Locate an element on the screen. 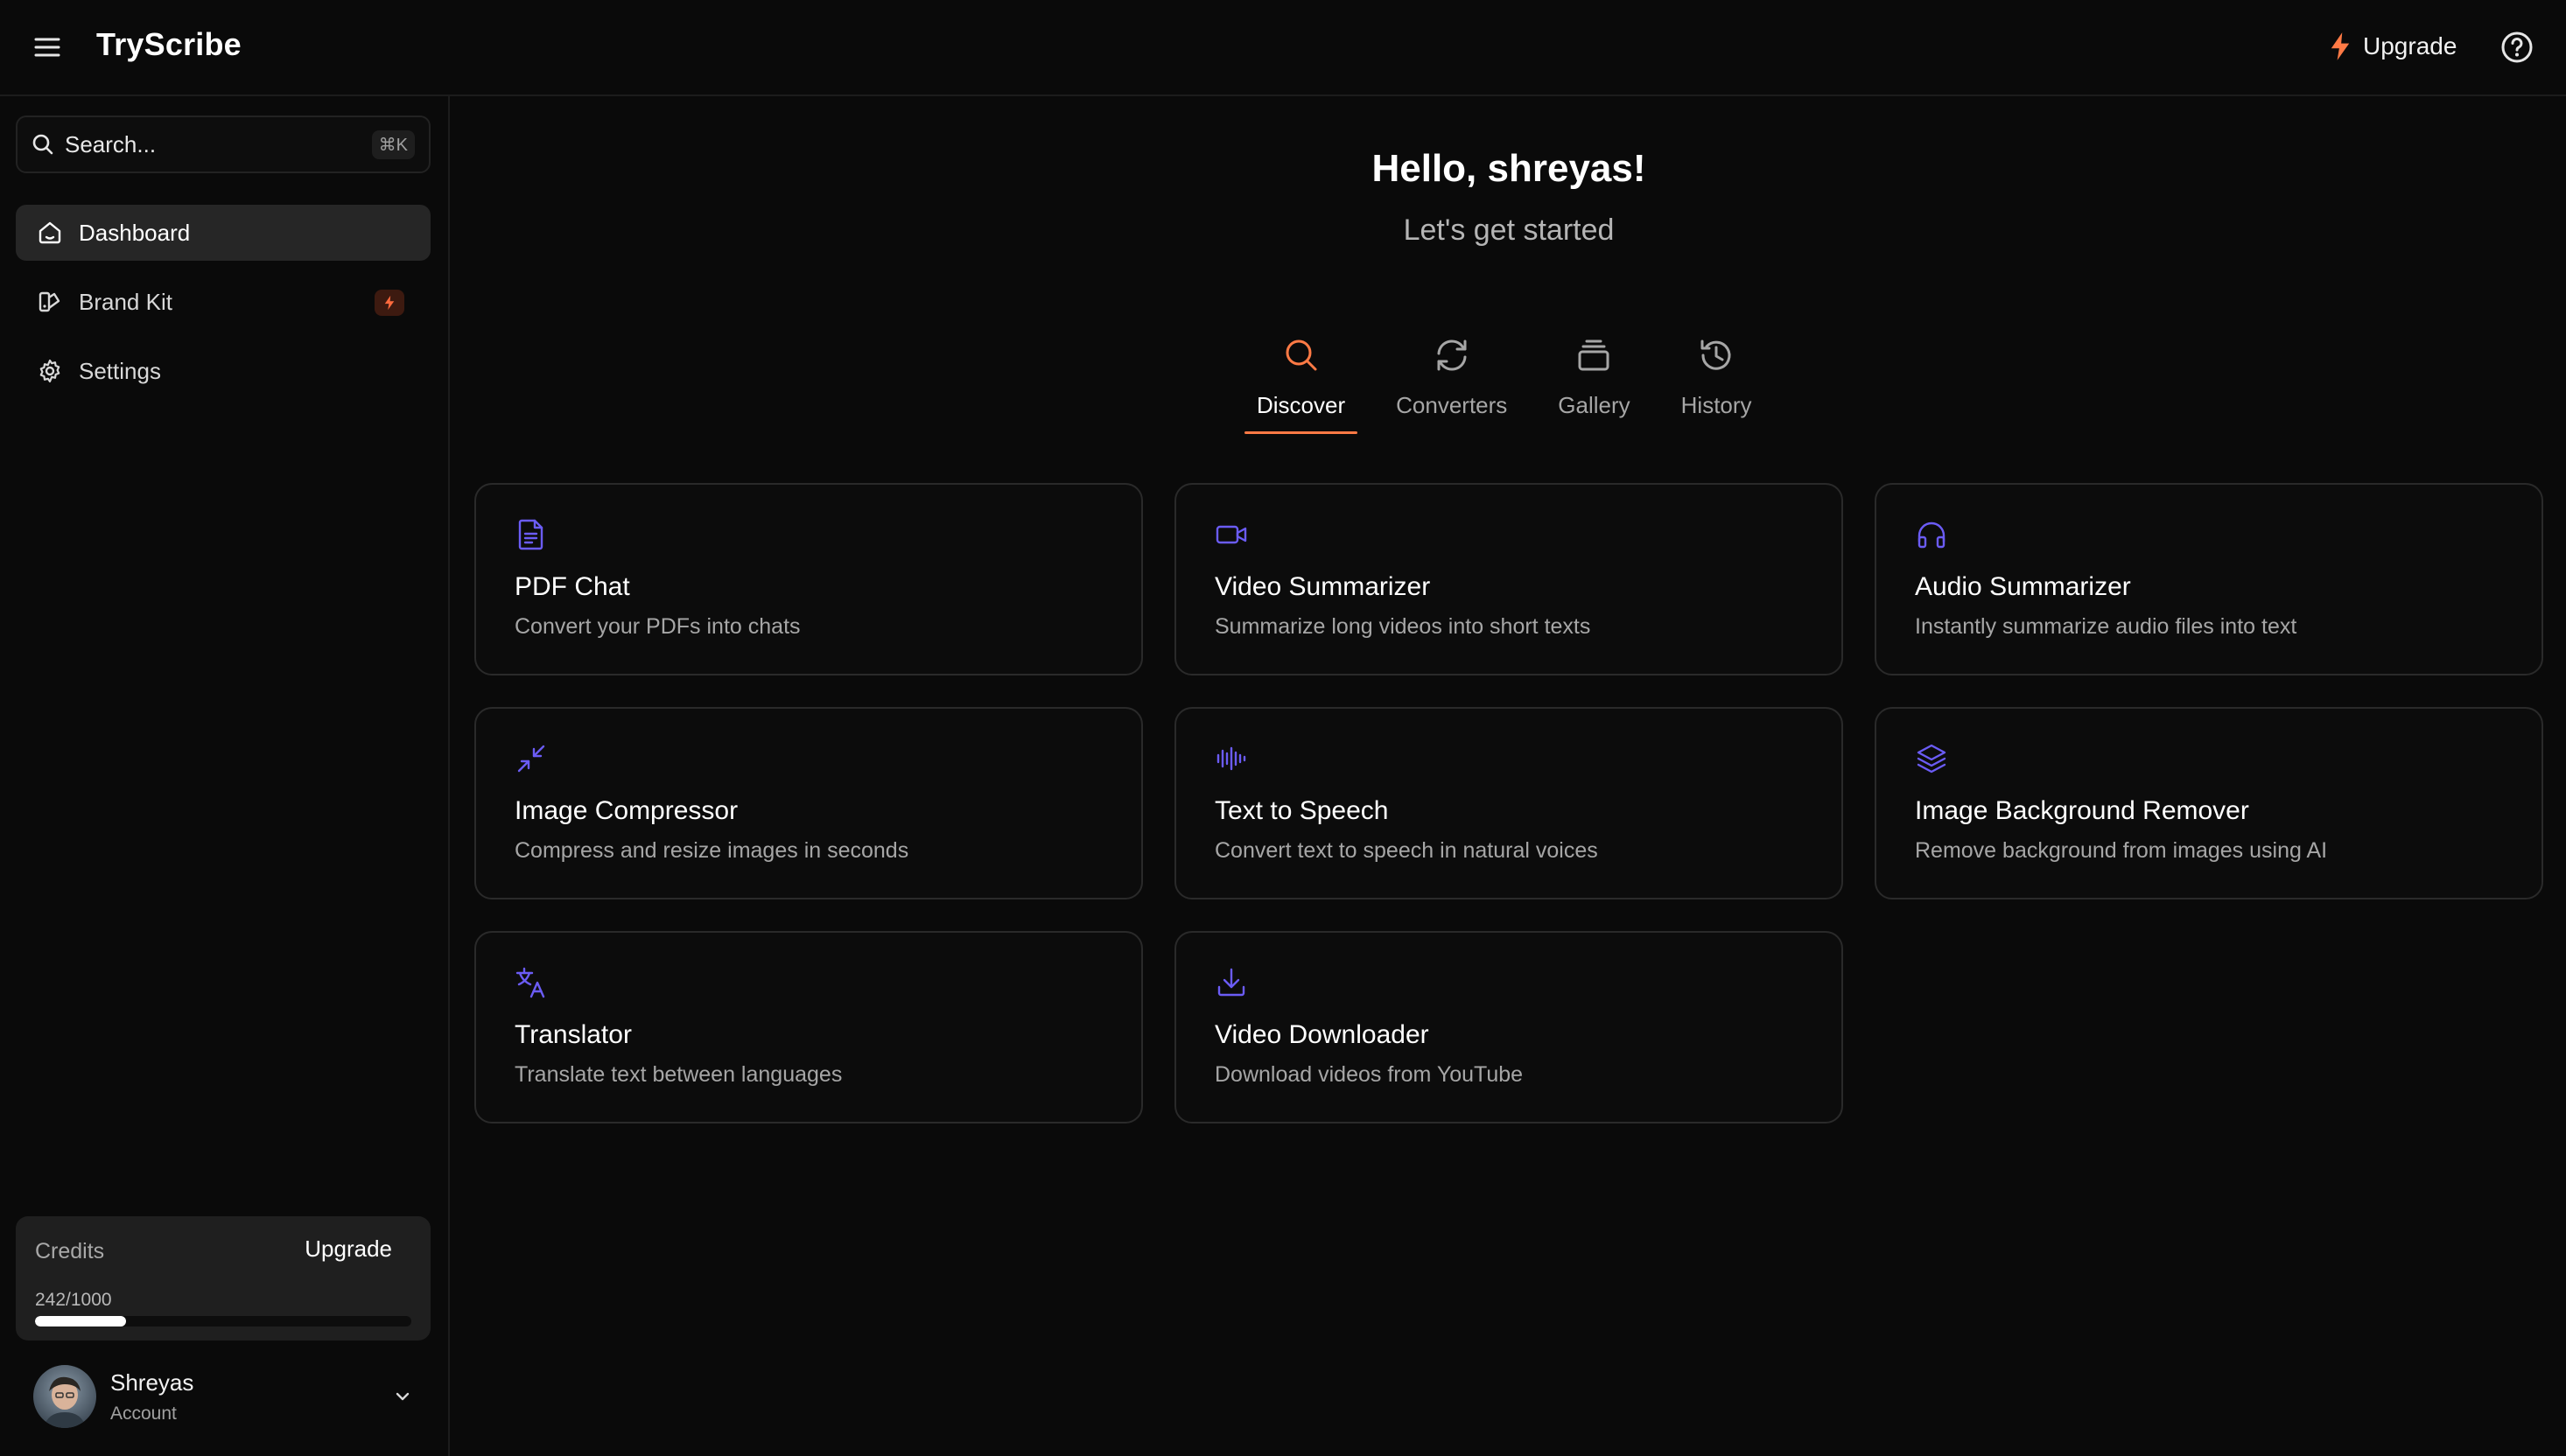  sidebar-item-brand-kit: Brand Kit is located at coordinates (223, 302).